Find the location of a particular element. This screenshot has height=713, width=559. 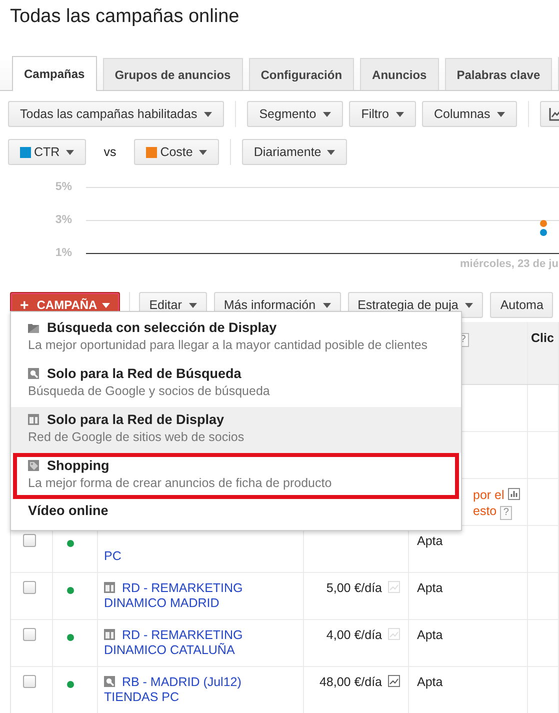

campaign-link: RB - MADRID (Jul12) TIENDAS PC is located at coordinates (199, 690).